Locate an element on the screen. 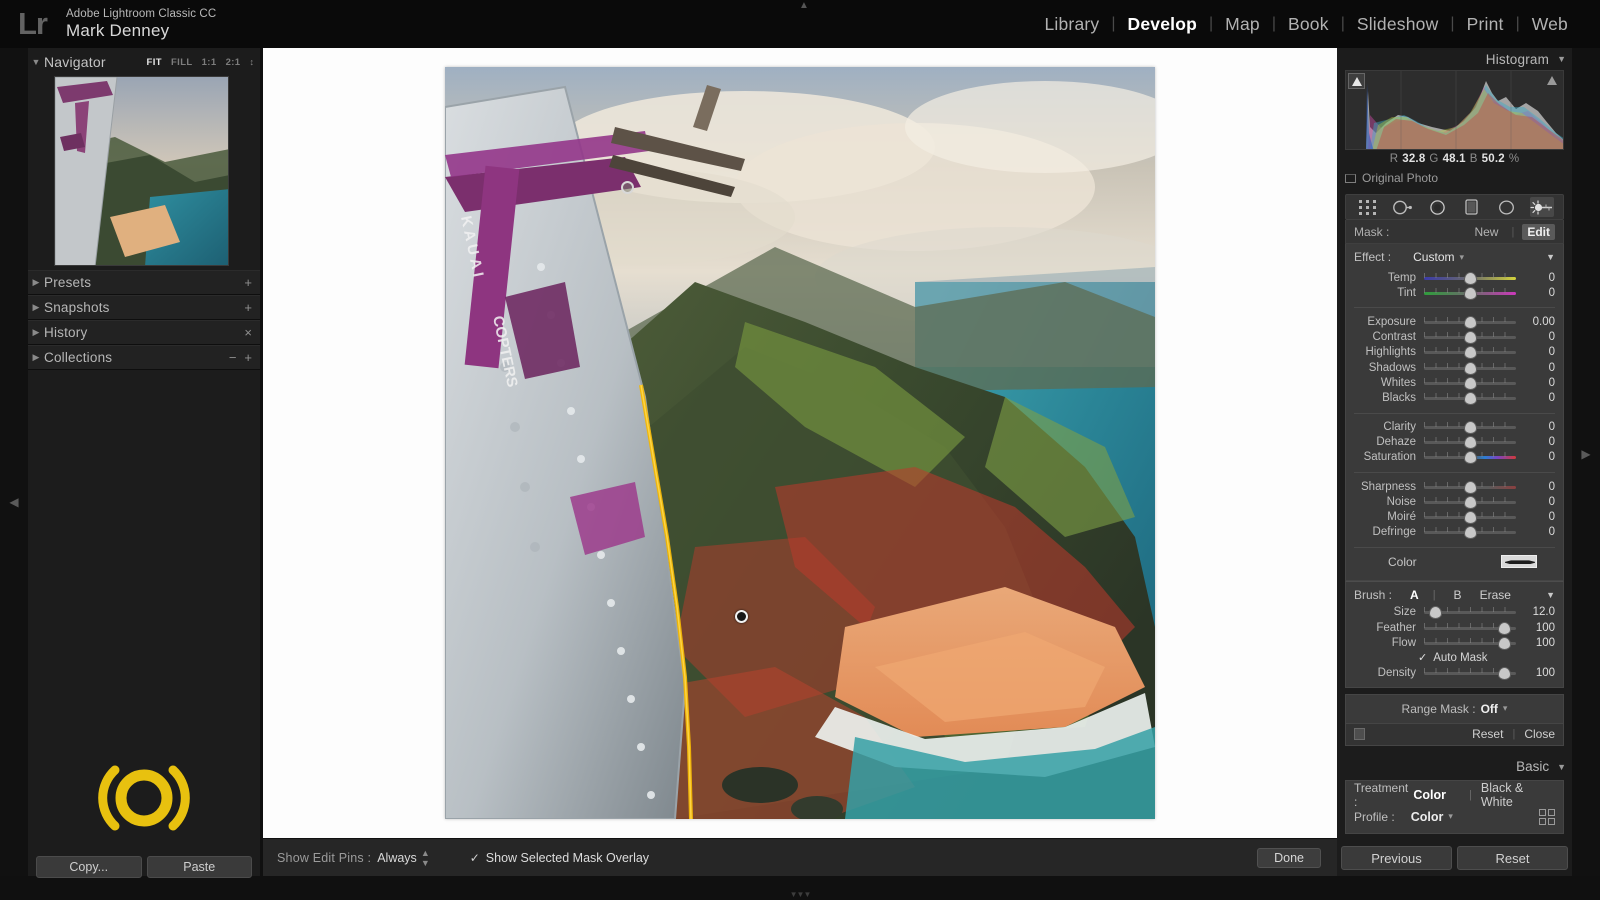 Image resolution: width=1600 pixels, height=900 pixels. slider-knob-blacks is located at coordinates (1470, 398).